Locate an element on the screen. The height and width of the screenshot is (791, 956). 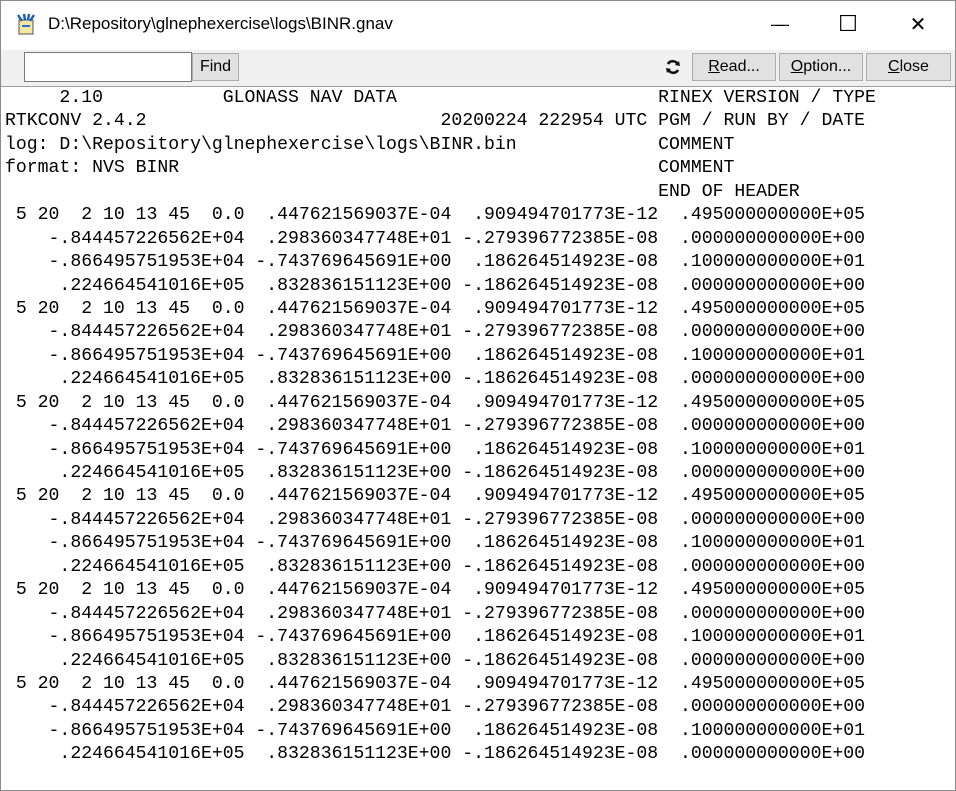
minimize-button: — is located at coordinates (780, 24).